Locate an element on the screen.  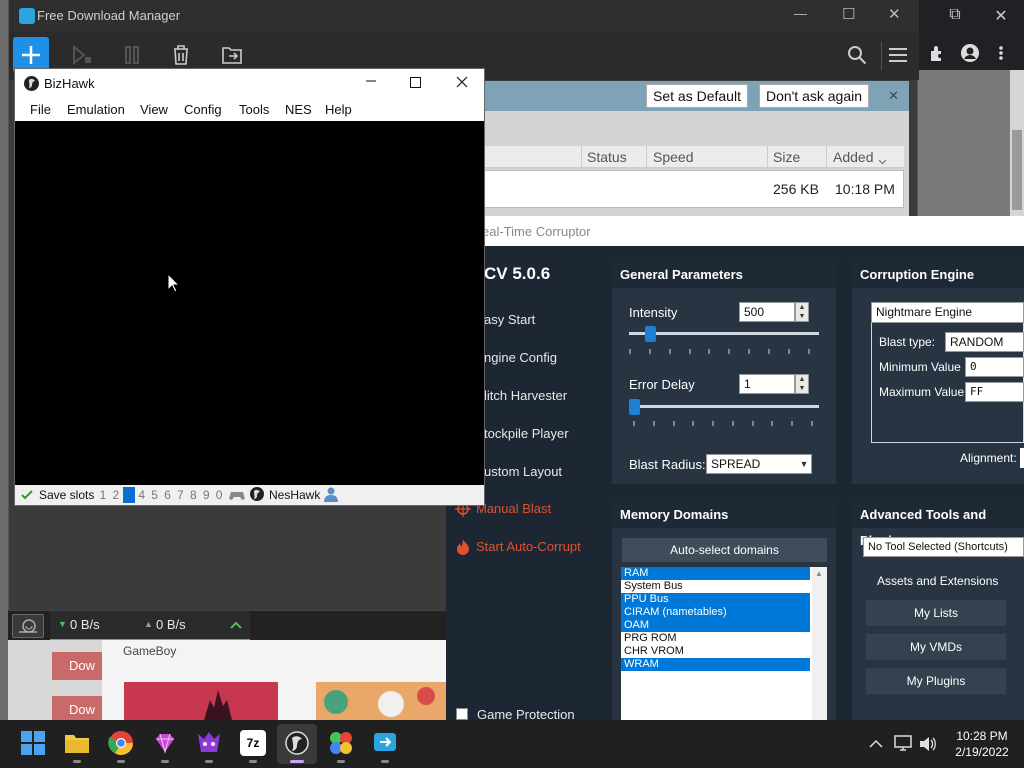
clock-time: 10:28 PM is located at coordinates (982, 736).